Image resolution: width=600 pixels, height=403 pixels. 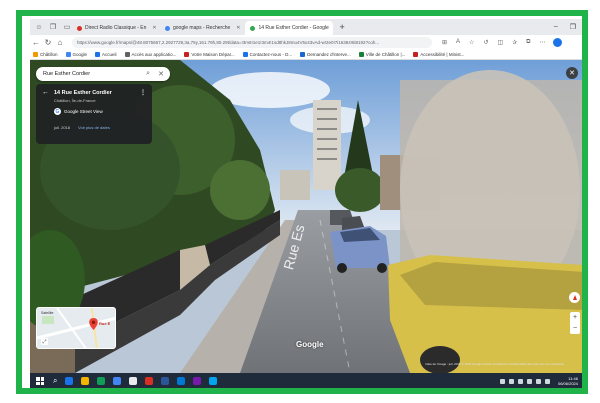 I want to click on tab-google-maps: 14 Rue Esther Cordier - Google ✕, so click(x=289, y=28).